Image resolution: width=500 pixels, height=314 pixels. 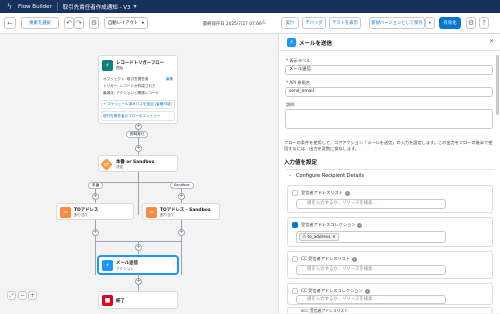 What do you see at coordinates (389, 92) in the screenshot?
I see `api-name-input: send_email` at bounding box center [389, 92].